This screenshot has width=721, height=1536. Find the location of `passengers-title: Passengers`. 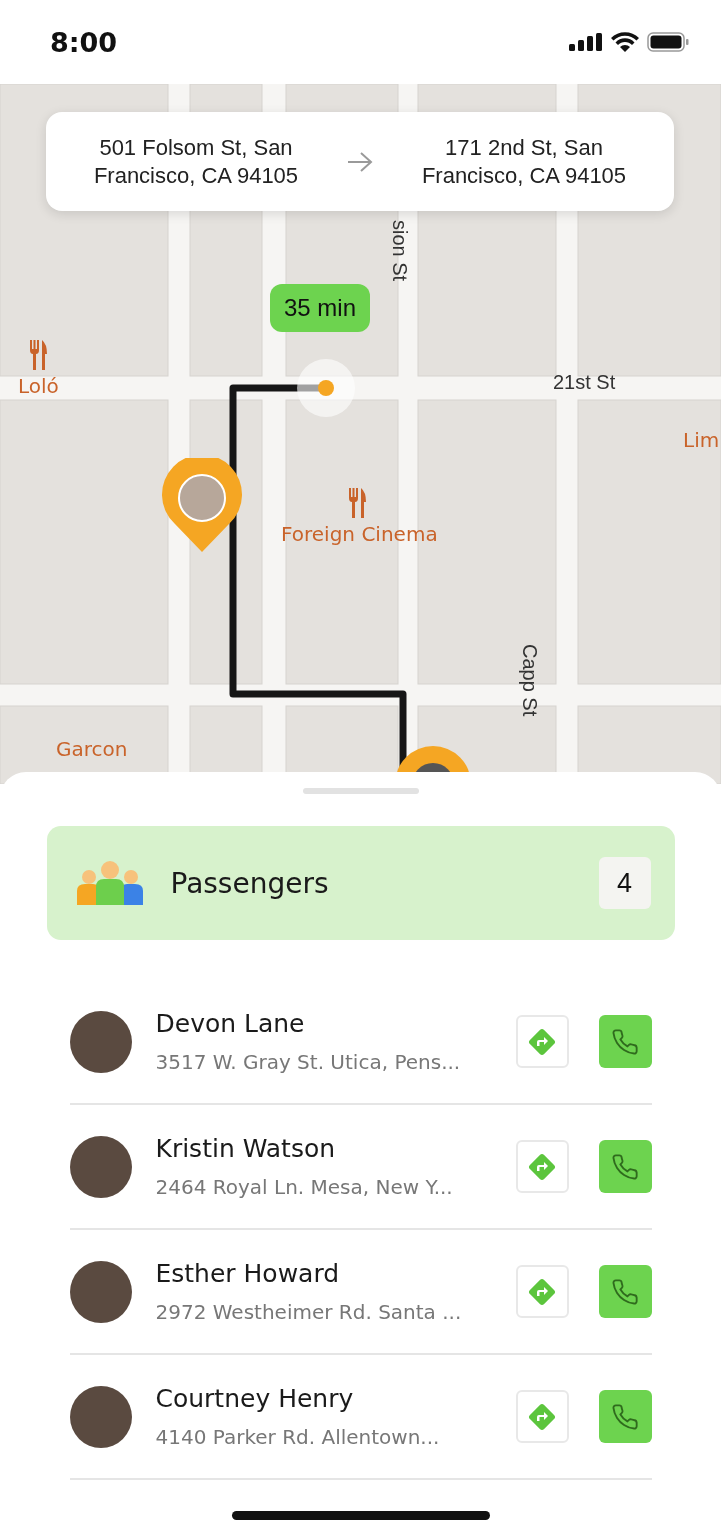

passengers-title: Passengers is located at coordinates (250, 883).